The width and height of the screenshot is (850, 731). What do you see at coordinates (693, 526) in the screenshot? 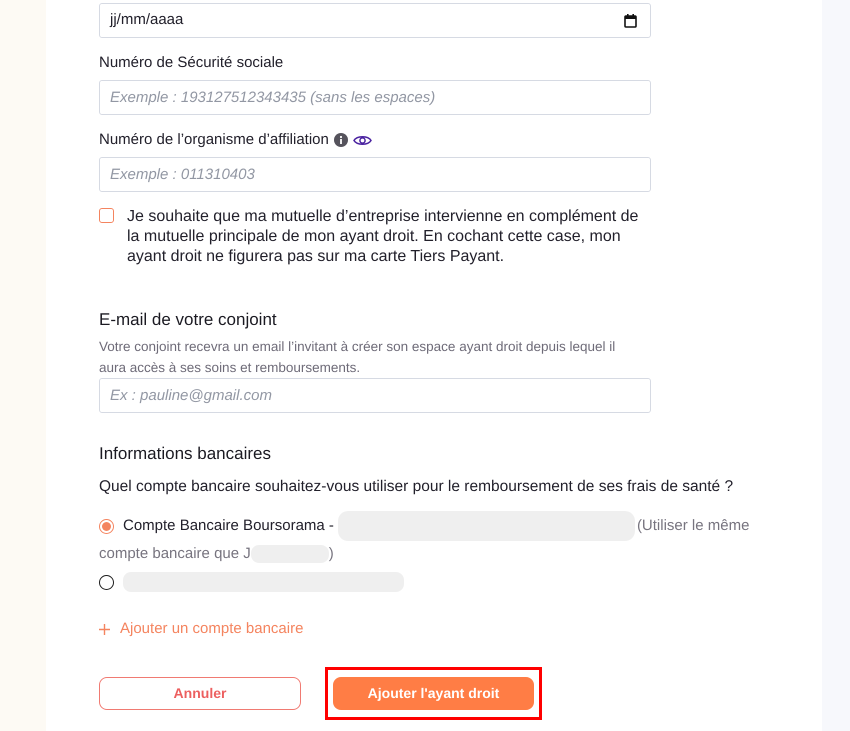
I see `account-note: (Utiliser le même` at bounding box center [693, 526].